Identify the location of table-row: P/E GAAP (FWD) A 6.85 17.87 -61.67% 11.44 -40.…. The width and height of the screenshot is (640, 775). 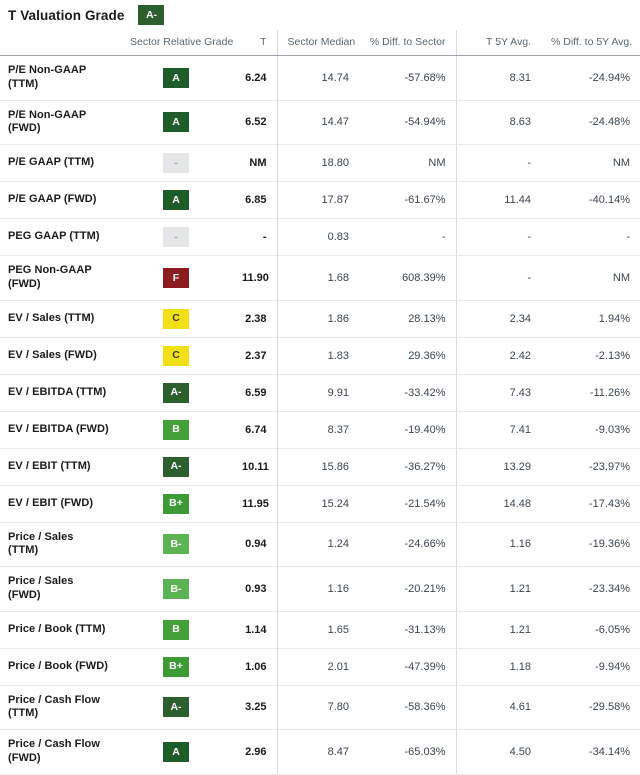
(320, 200).